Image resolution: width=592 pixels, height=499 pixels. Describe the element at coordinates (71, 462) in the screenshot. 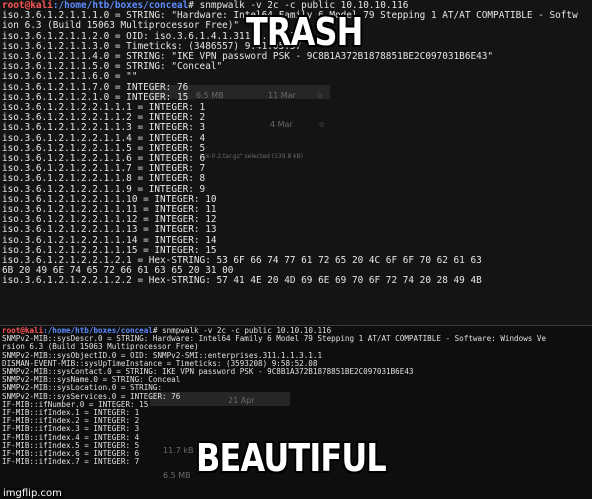

I see `terminal-line: IF-MIB::ifIndex.7 = INTEGER: 7` at that location.